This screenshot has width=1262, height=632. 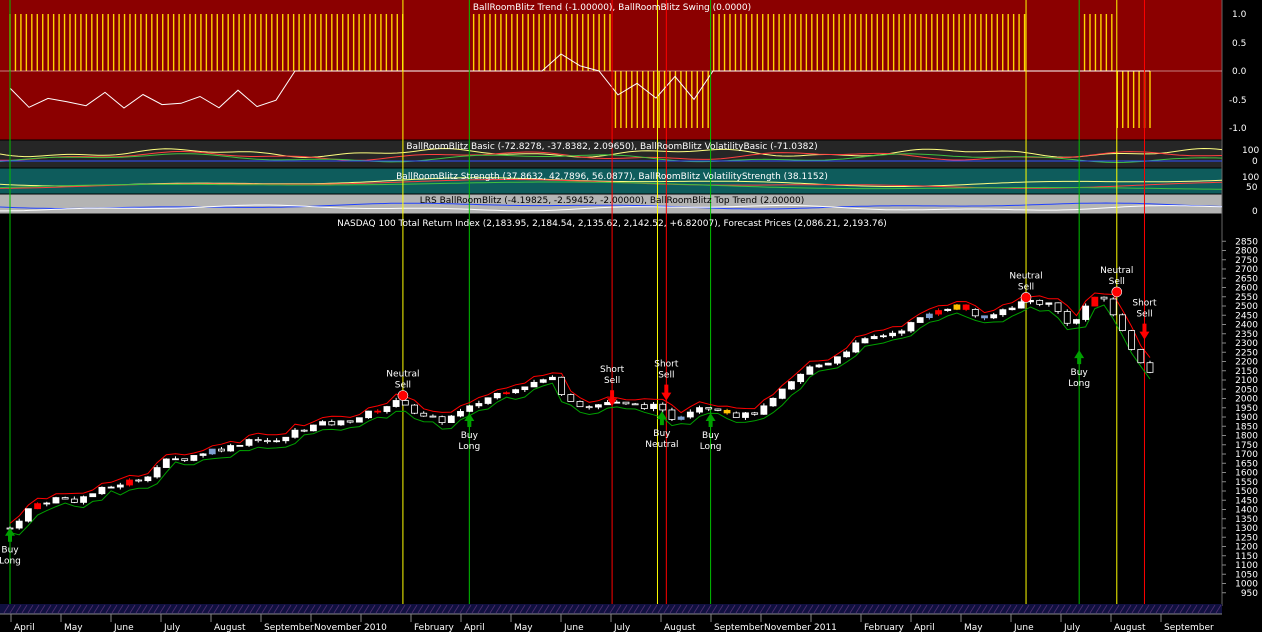 What do you see at coordinates (1246, 437) in the screenshot?
I see `price-tick-label: 1800` at bounding box center [1246, 437].